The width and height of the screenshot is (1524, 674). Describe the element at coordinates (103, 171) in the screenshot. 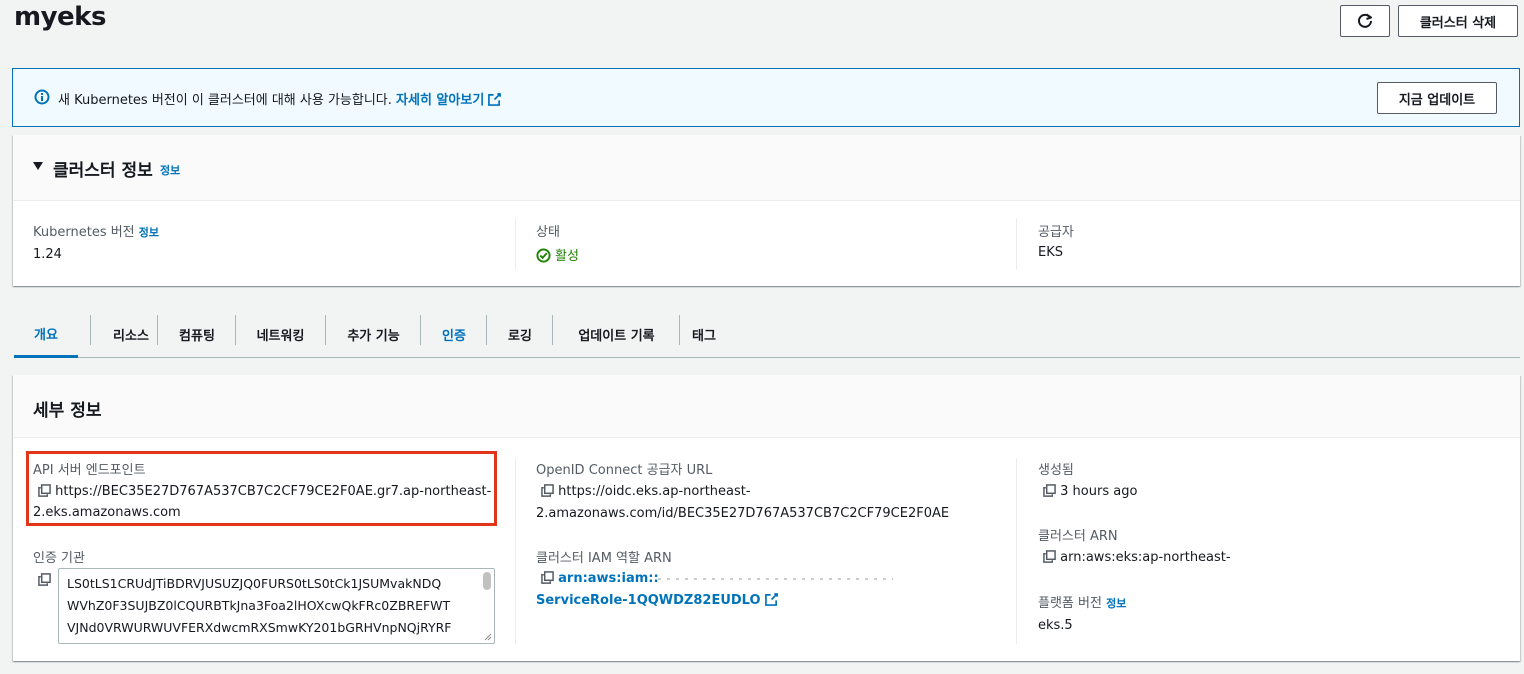

I see `cluster-info-title: 클러스터 정보` at that location.